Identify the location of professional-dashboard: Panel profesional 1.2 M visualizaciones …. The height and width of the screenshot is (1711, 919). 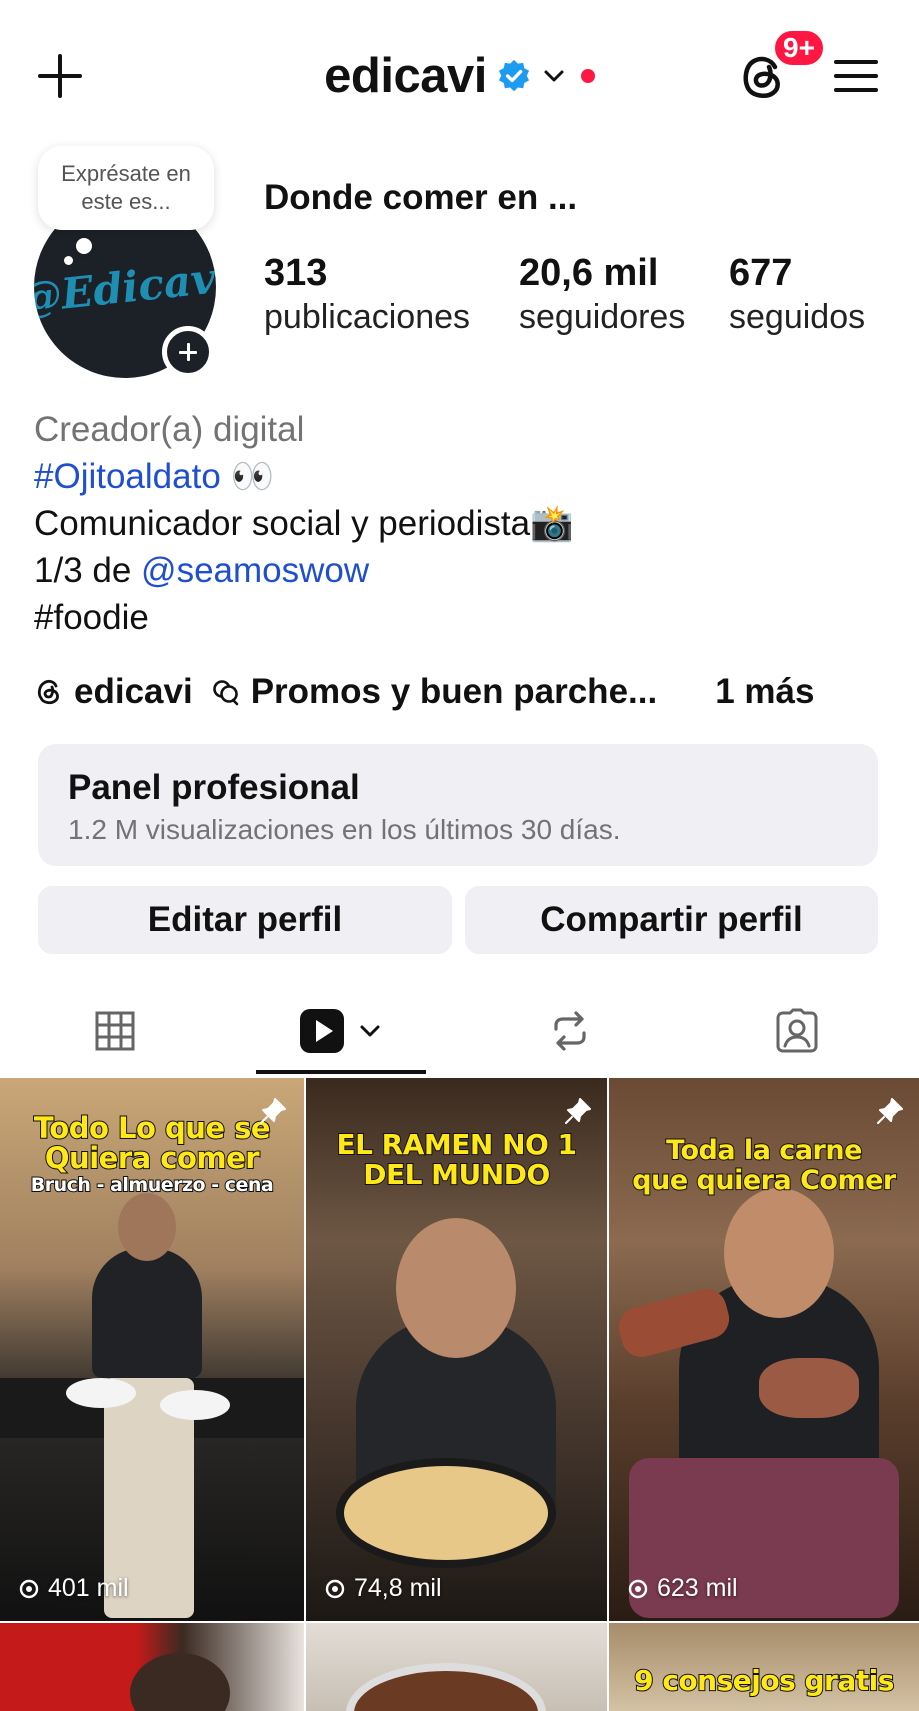
(458, 805).